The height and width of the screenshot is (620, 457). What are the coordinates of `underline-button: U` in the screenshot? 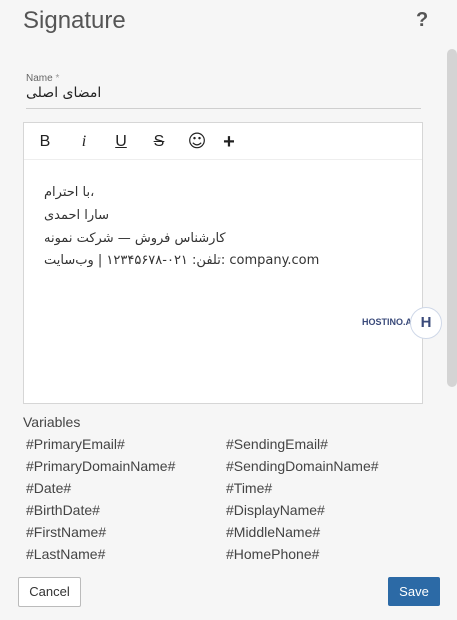 It's located at (121, 142).